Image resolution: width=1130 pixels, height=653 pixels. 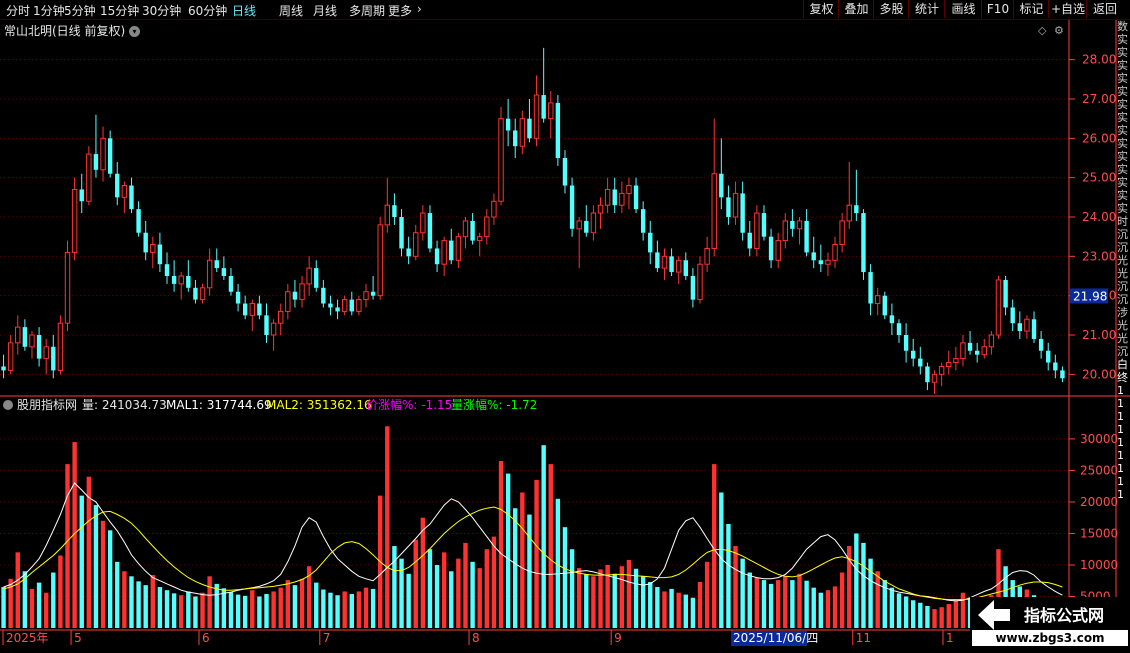 I want to click on settings-icon: ⚙, so click(x=1059, y=30).